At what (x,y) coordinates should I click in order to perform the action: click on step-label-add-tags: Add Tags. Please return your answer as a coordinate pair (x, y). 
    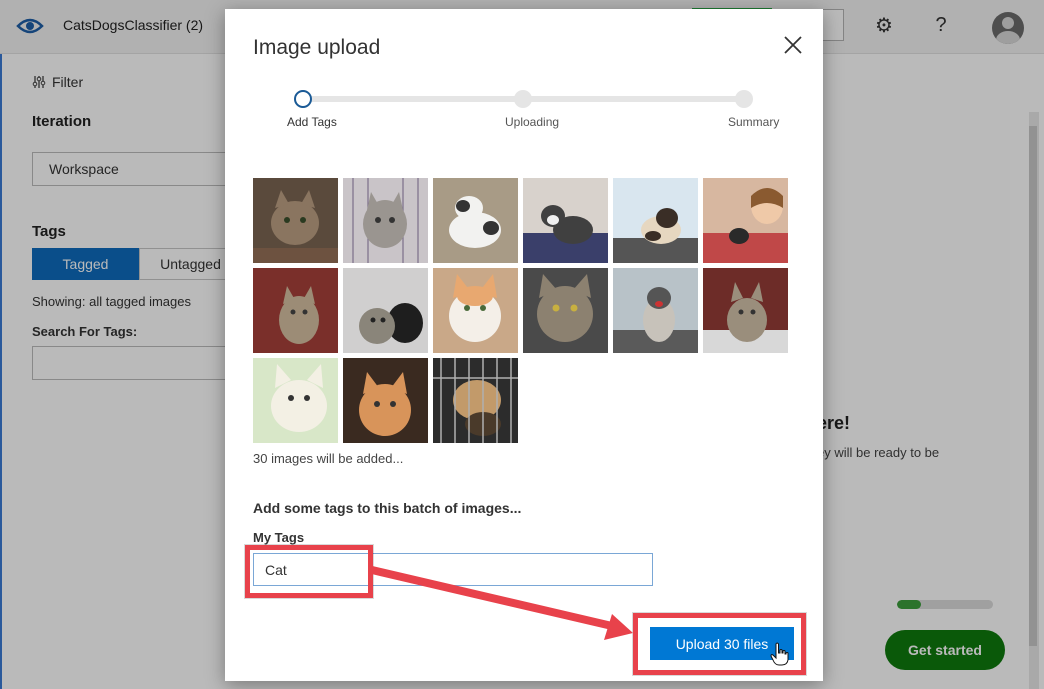
    Looking at the image, I should click on (312, 122).